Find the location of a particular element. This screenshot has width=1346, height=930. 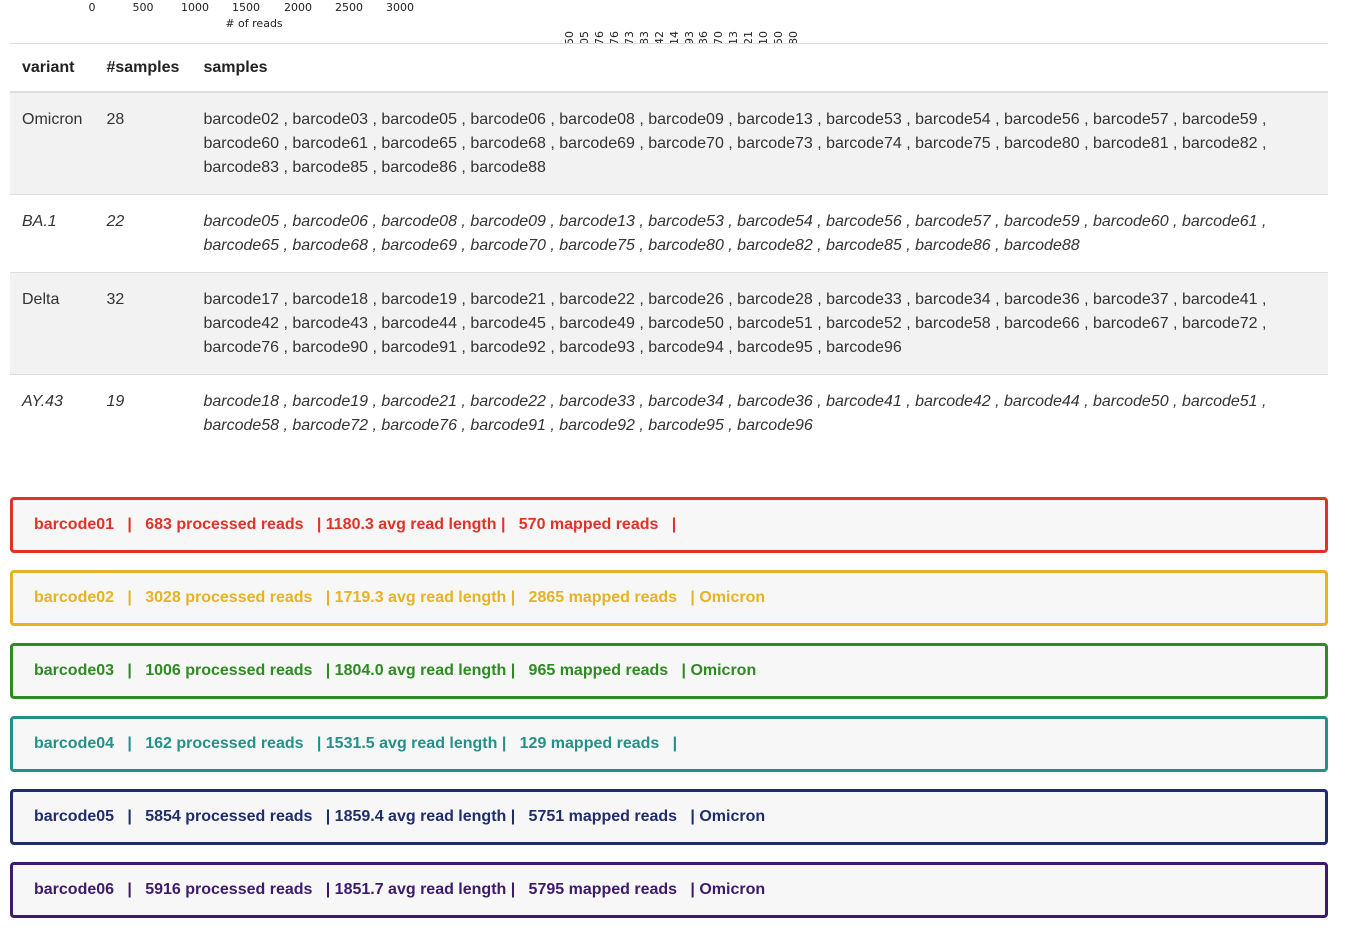

x-tick-label: 1500 is located at coordinates (246, 7).